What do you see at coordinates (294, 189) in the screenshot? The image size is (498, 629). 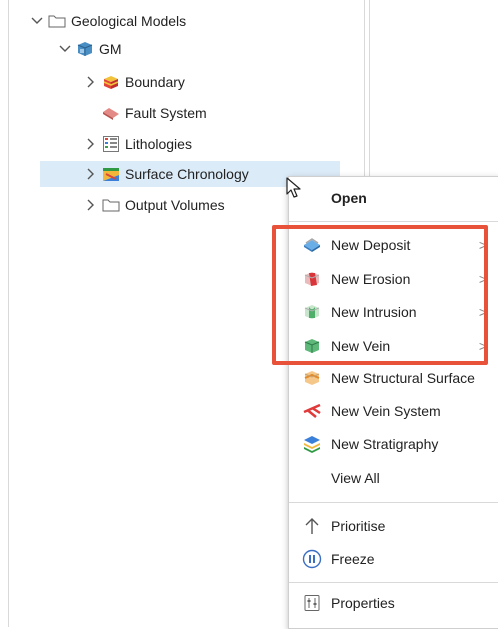 I see `mouse-cursor-icon` at bounding box center [294, 189].